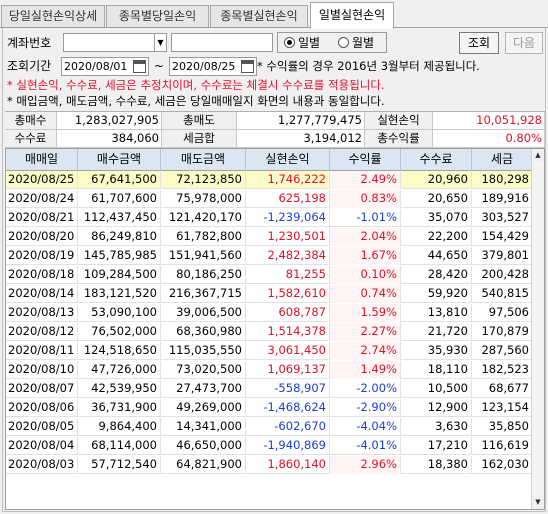  I want to click on table-cell: 2,482,384, so click(288, 256).